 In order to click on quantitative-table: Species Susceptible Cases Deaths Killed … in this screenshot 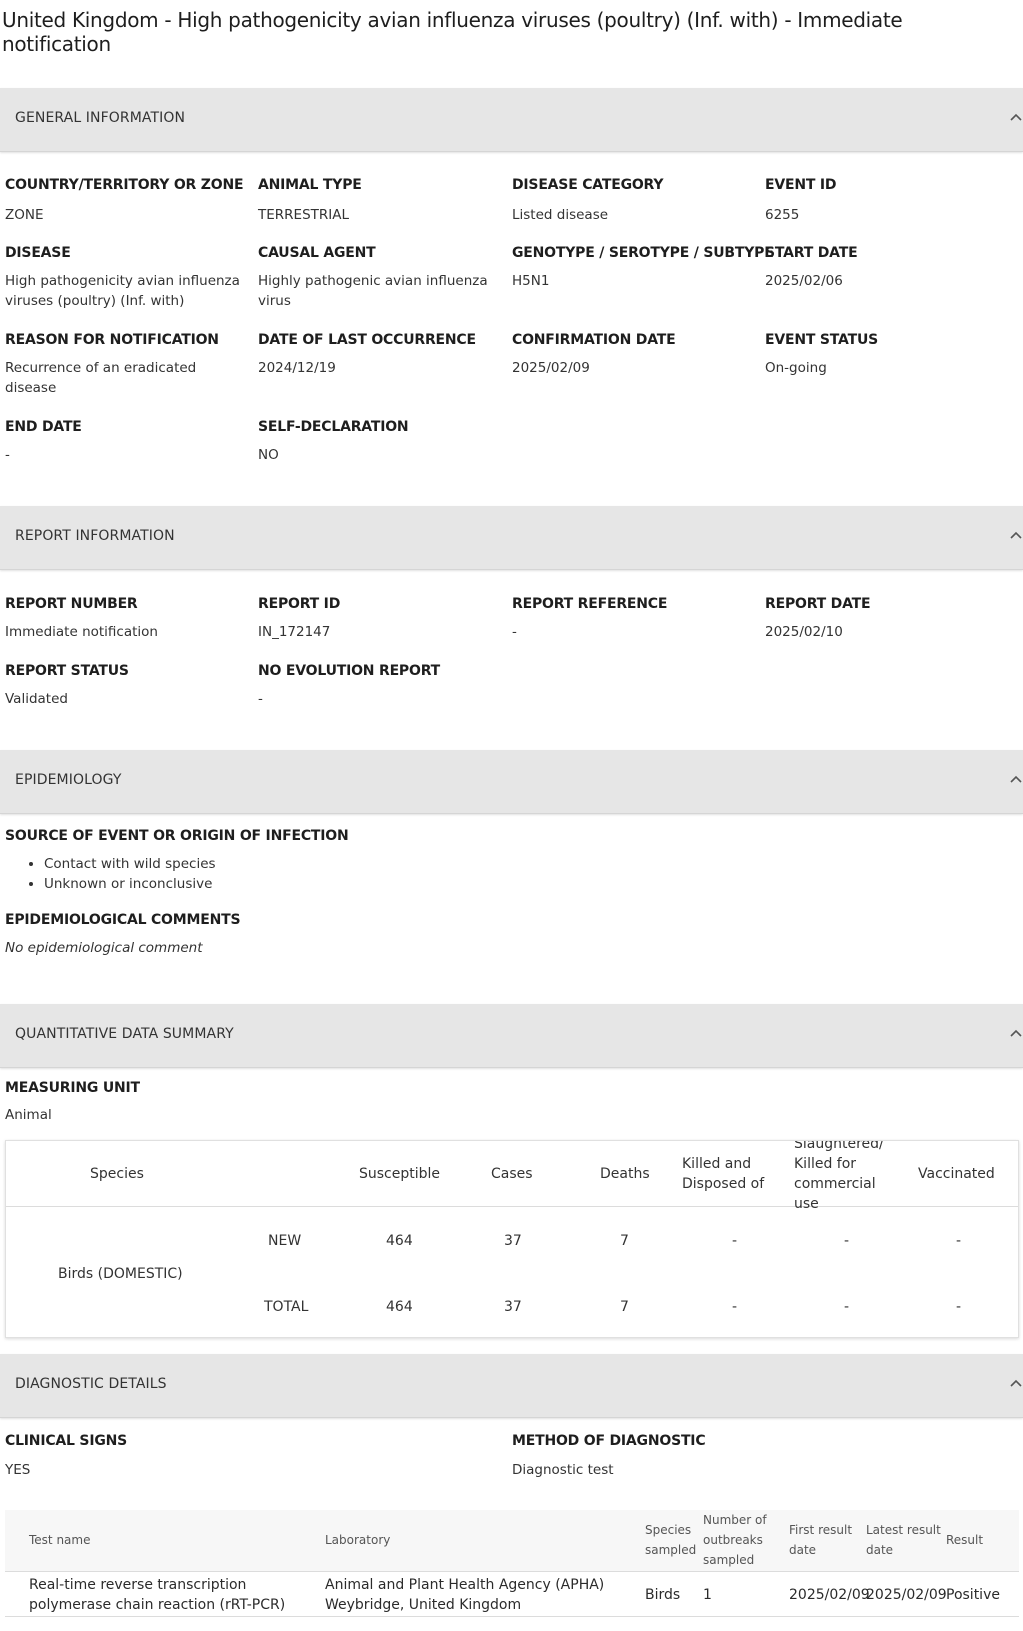, I will do `click(512, 1239)`.